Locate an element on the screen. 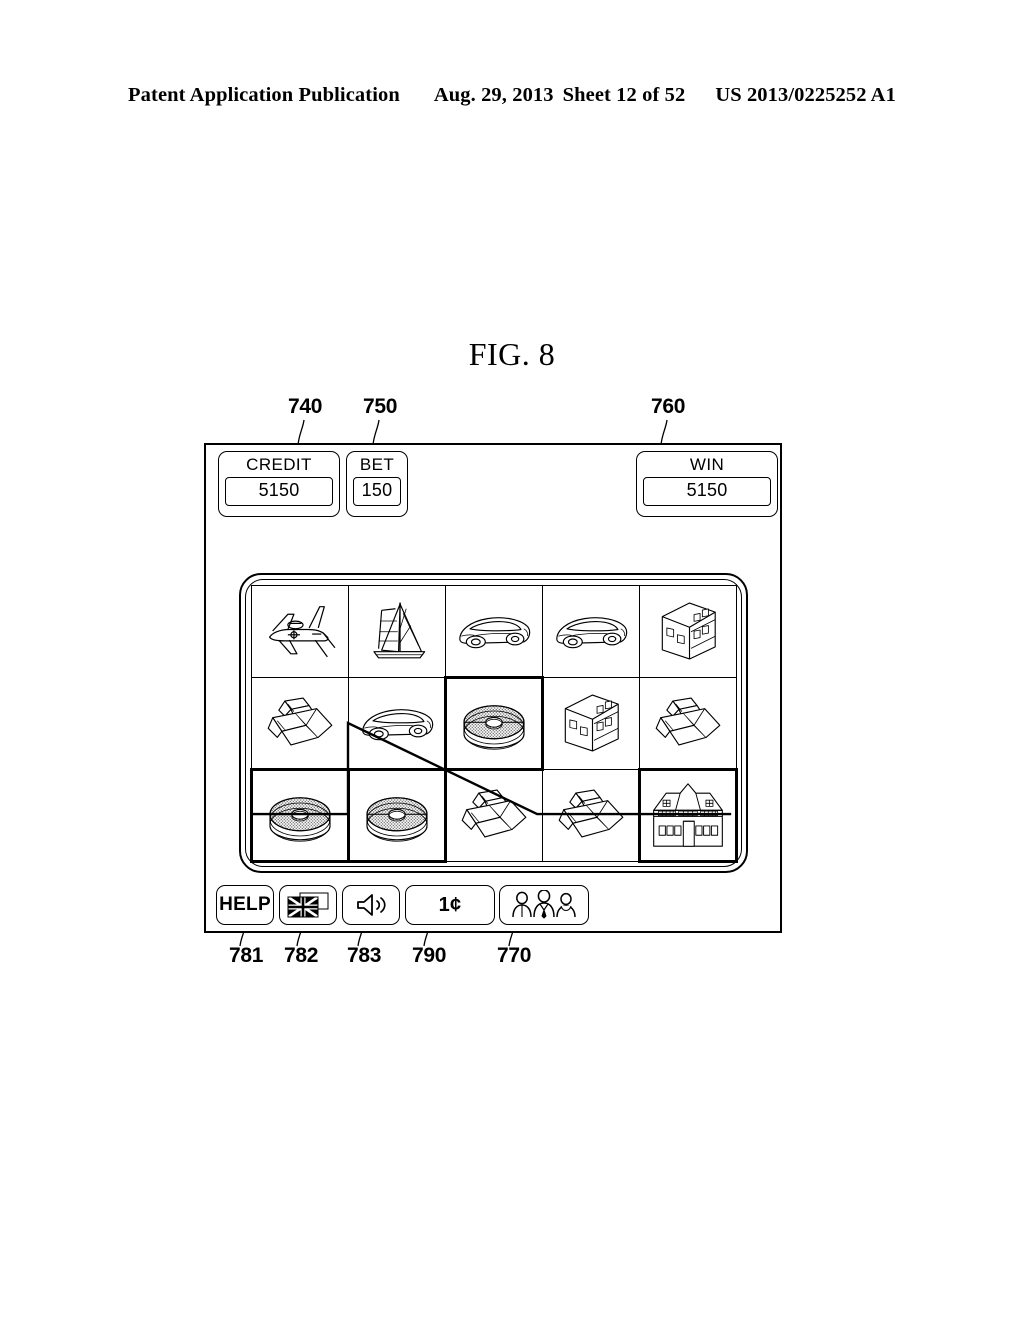 The image size is (1024, 1320). credit-meter: CREDIT 5150 is located at coordinates (279, 484).